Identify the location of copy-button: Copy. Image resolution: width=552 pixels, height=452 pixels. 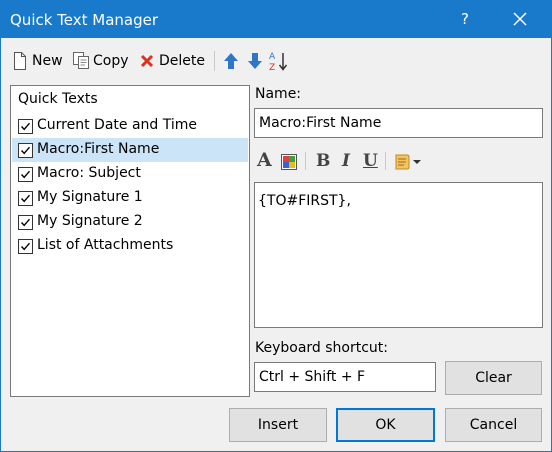
(102, 61).